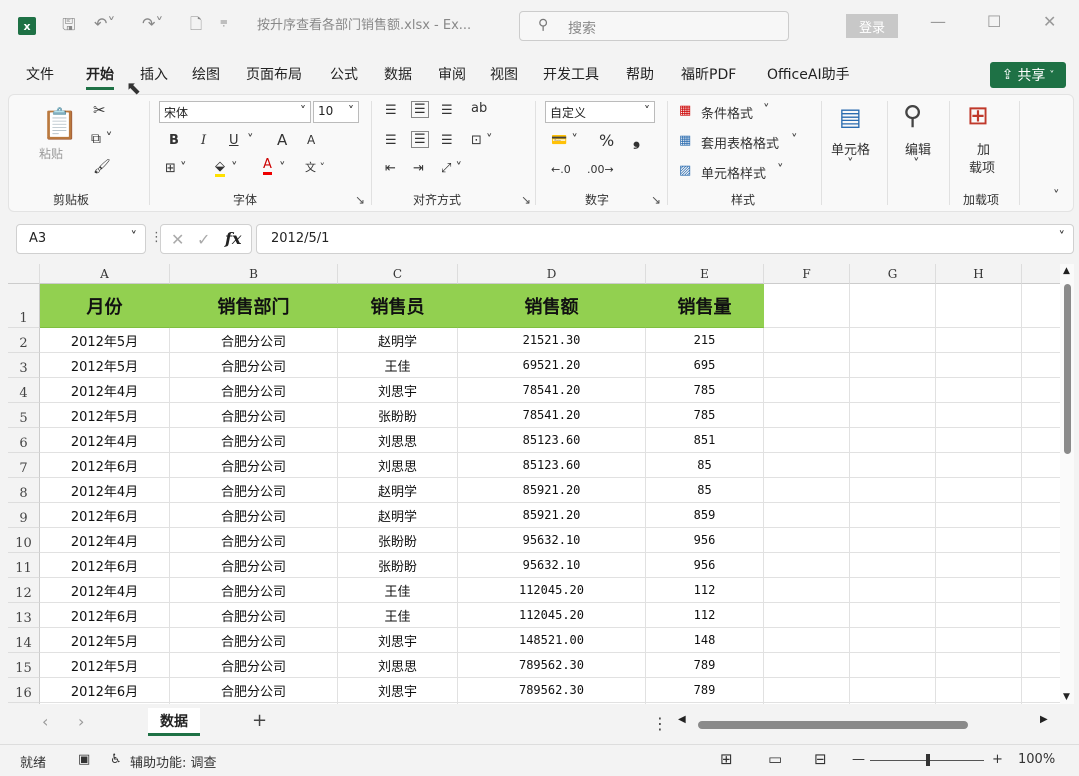  What do you see at coordinates (982, 166) in the screenshot?
I see `addins-label-2: 载项` at bounding box center [982, 166].